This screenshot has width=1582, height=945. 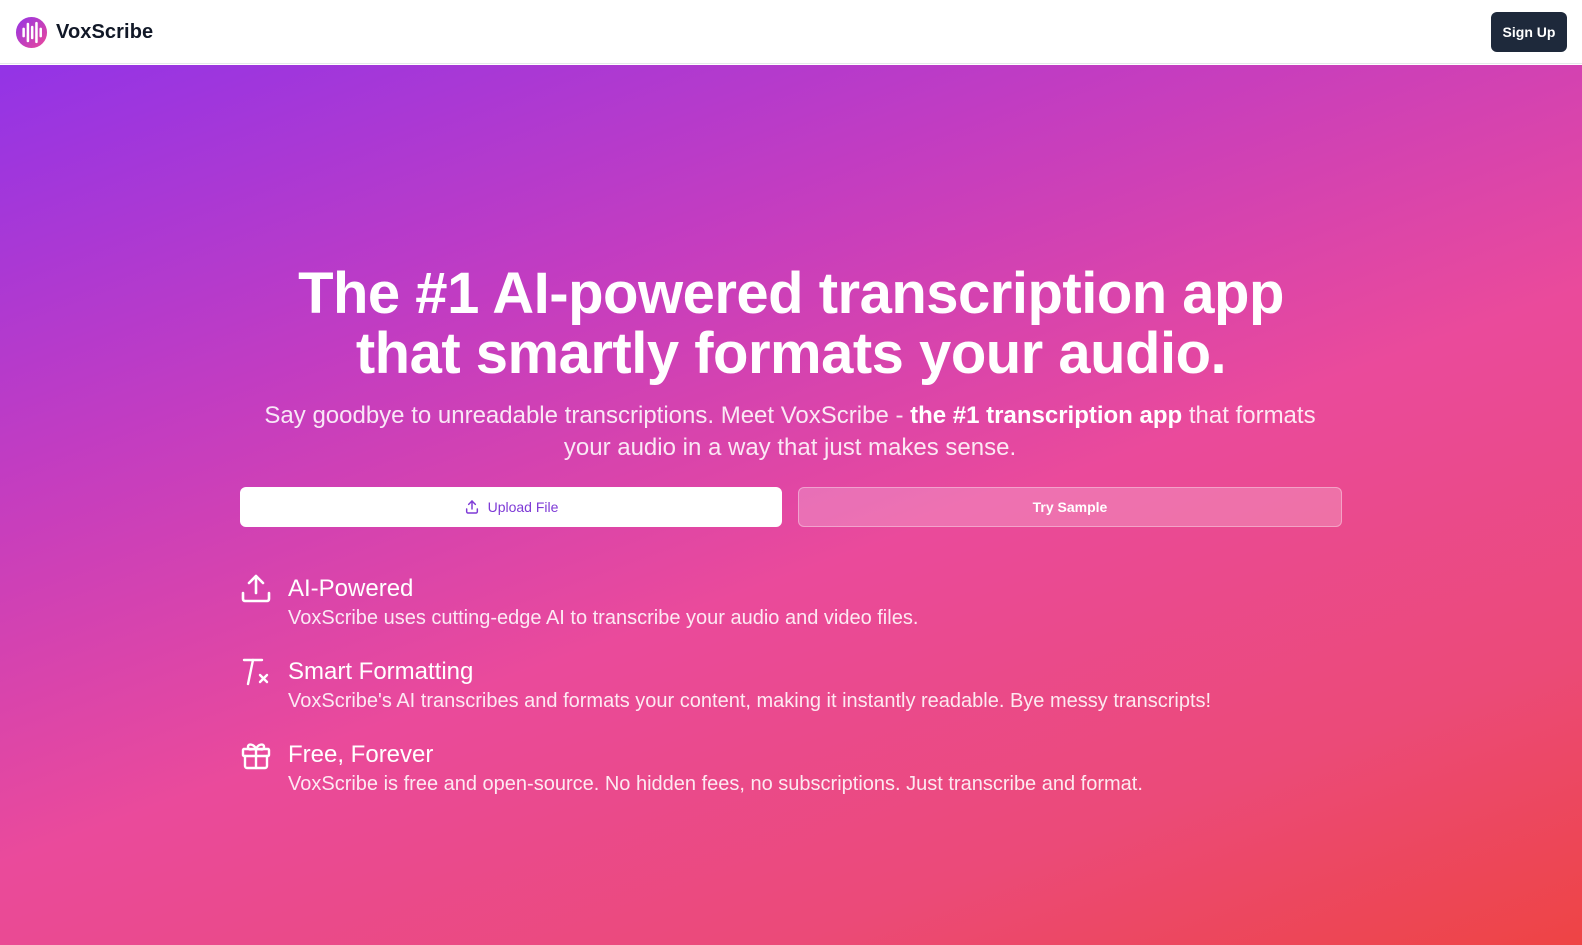 I want to click on upload-file-button: Upload File, so click(x=511, y=507).